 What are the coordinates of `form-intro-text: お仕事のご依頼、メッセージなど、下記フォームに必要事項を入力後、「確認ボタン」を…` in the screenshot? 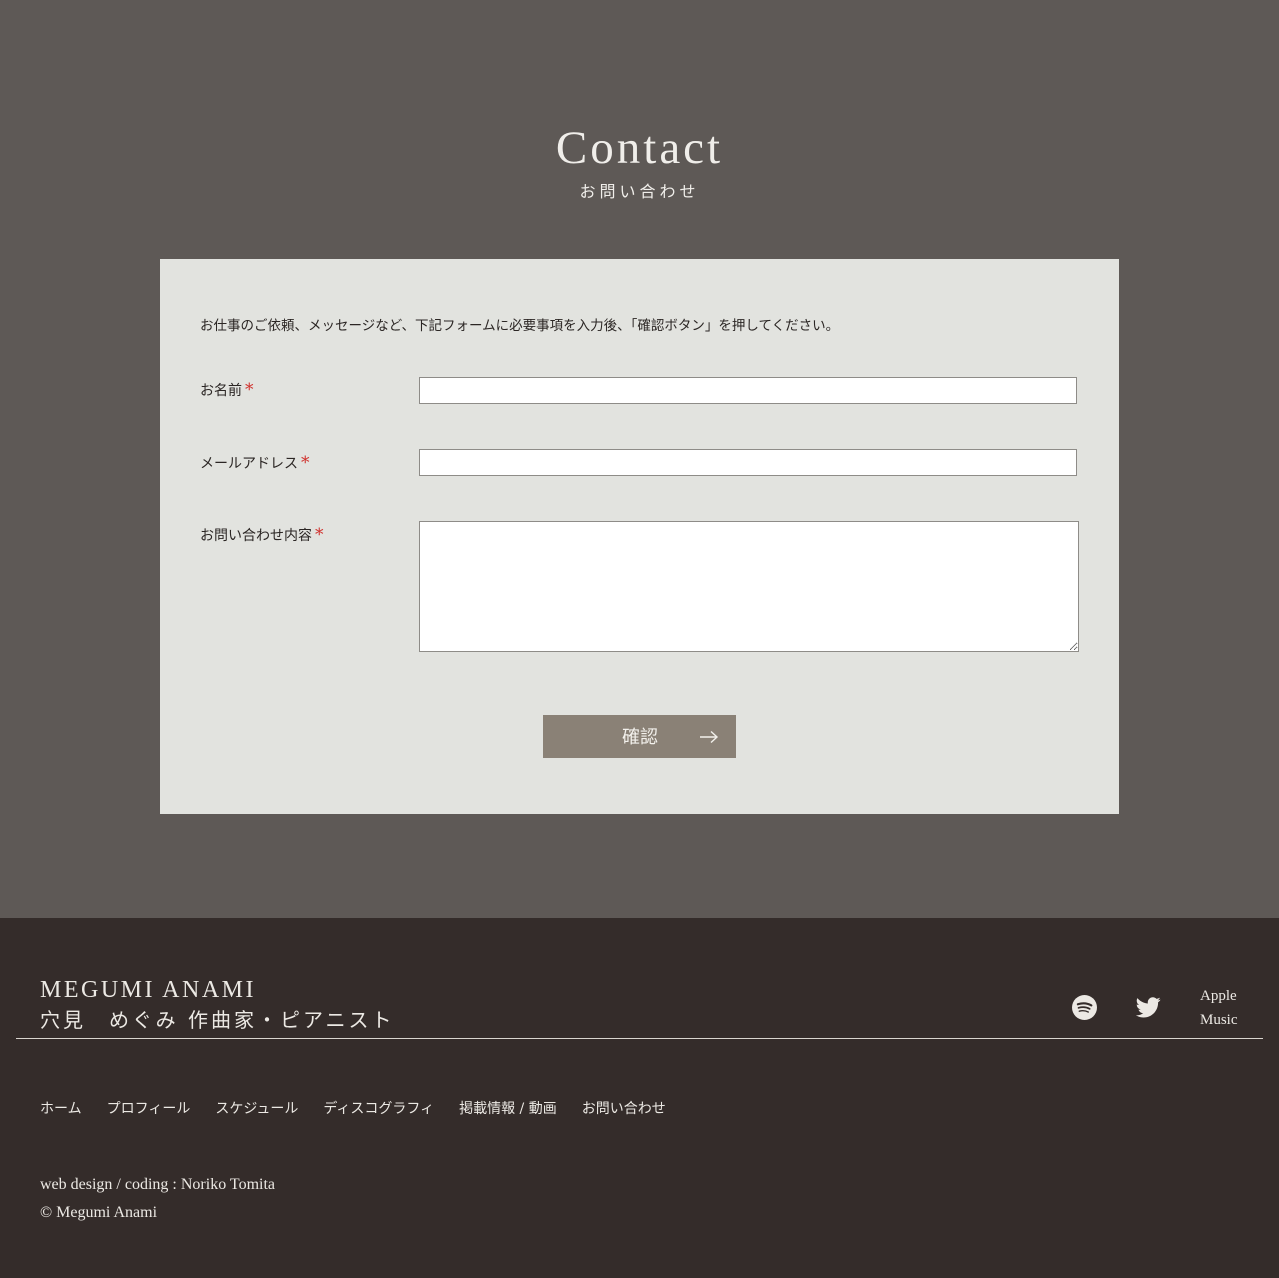 It's located at (520, 326).